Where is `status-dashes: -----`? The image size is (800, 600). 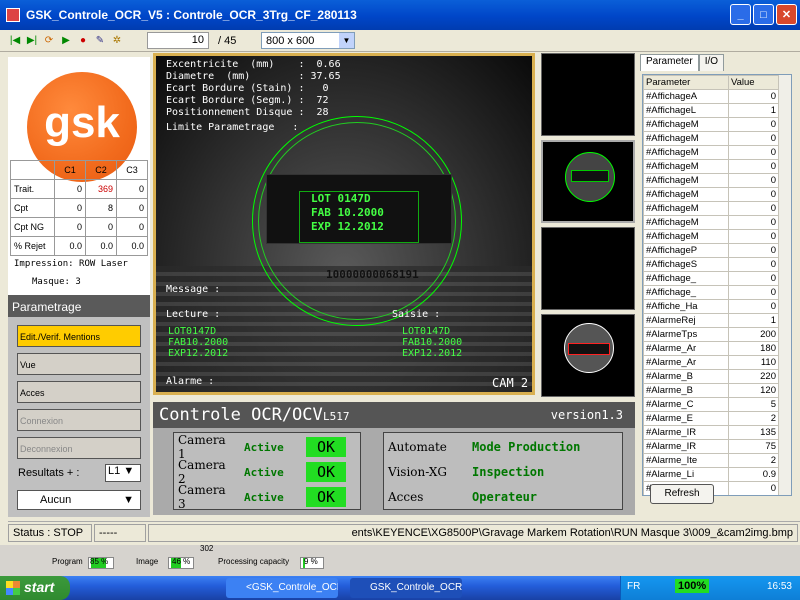 status-dashes: ----- is located at coordinates (120, 532).